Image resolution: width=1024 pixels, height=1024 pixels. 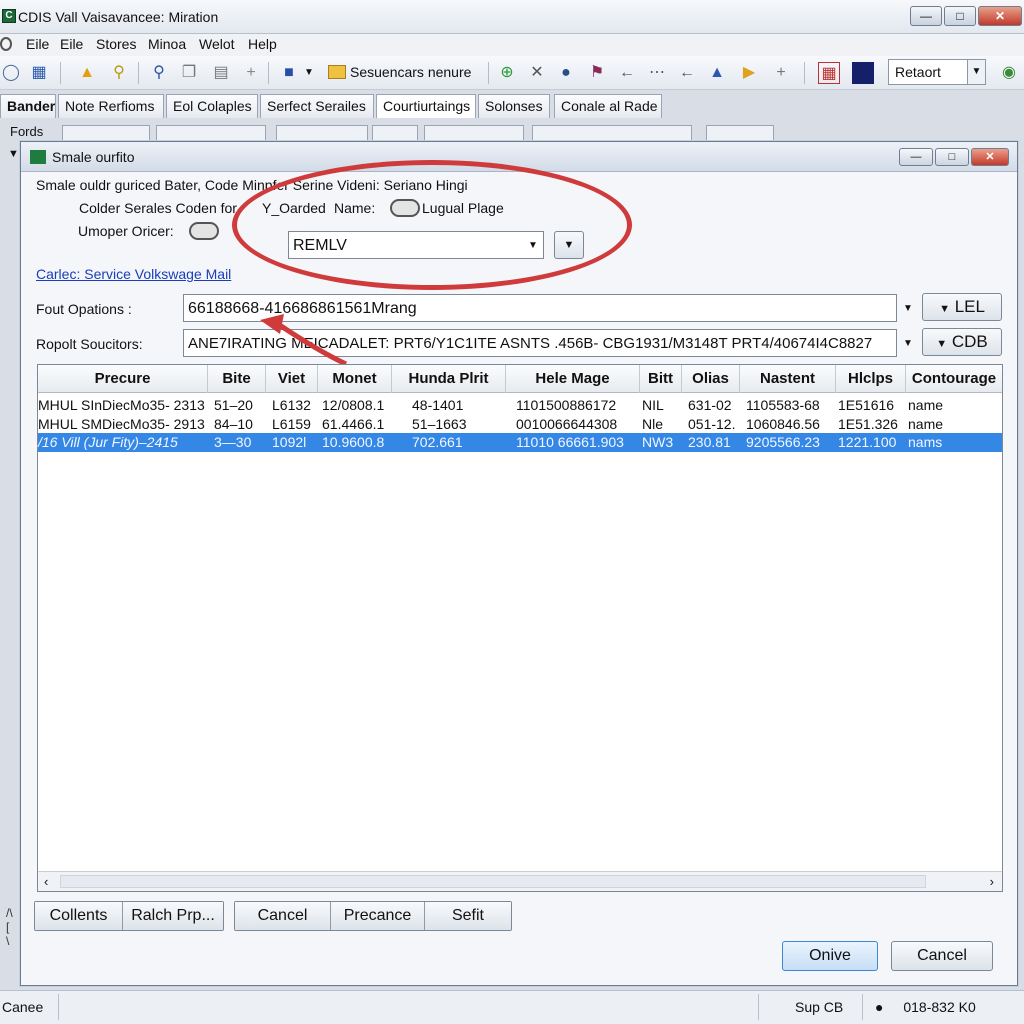 What do you see at coordinates (23, 1007) in the screenshot?
I see `status-left: Canee` at bounding box center [23, 1007].